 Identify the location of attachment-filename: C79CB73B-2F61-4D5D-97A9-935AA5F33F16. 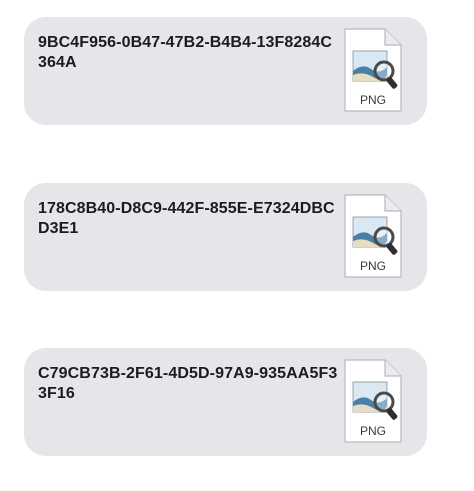
(188, 383).